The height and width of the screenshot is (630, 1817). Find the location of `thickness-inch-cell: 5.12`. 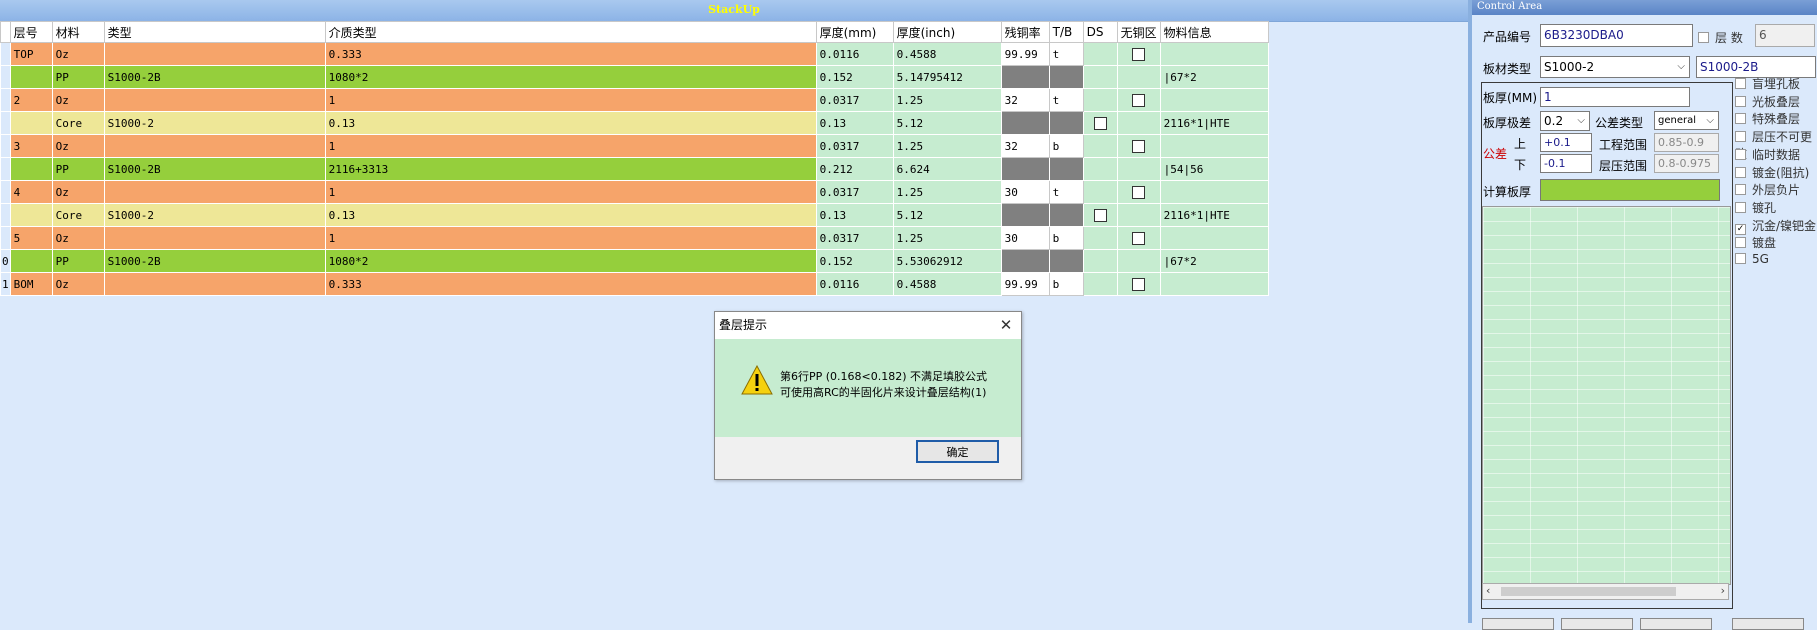

thickness-inch-cell: 5.12 is located at coordinates (947, 123).